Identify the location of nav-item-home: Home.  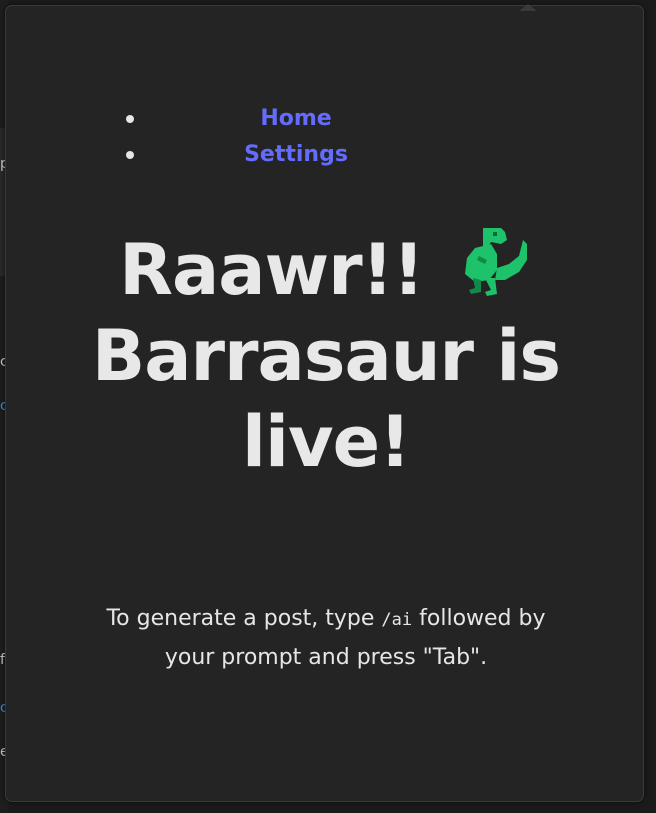
(266, 119).